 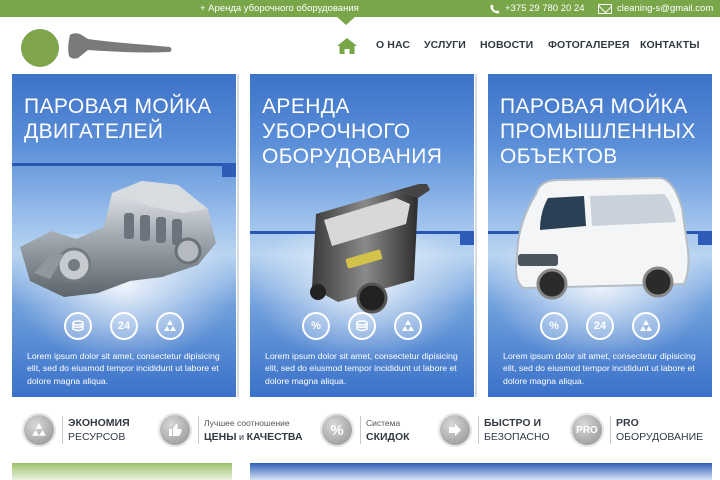 I want to click on benefit-text: ЭКОНОМИЯ РЕСУРСОВ, so click(x=99, y=430).